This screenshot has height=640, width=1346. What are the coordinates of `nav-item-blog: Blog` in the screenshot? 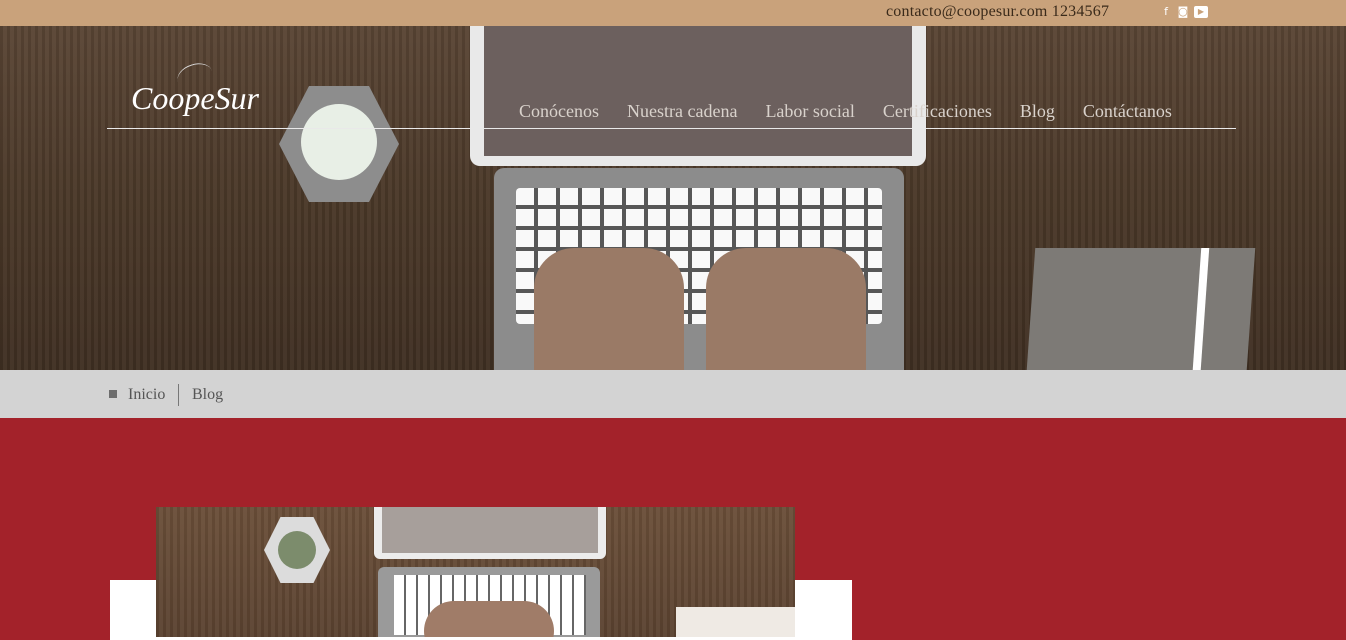 It's located at (1037, 111).